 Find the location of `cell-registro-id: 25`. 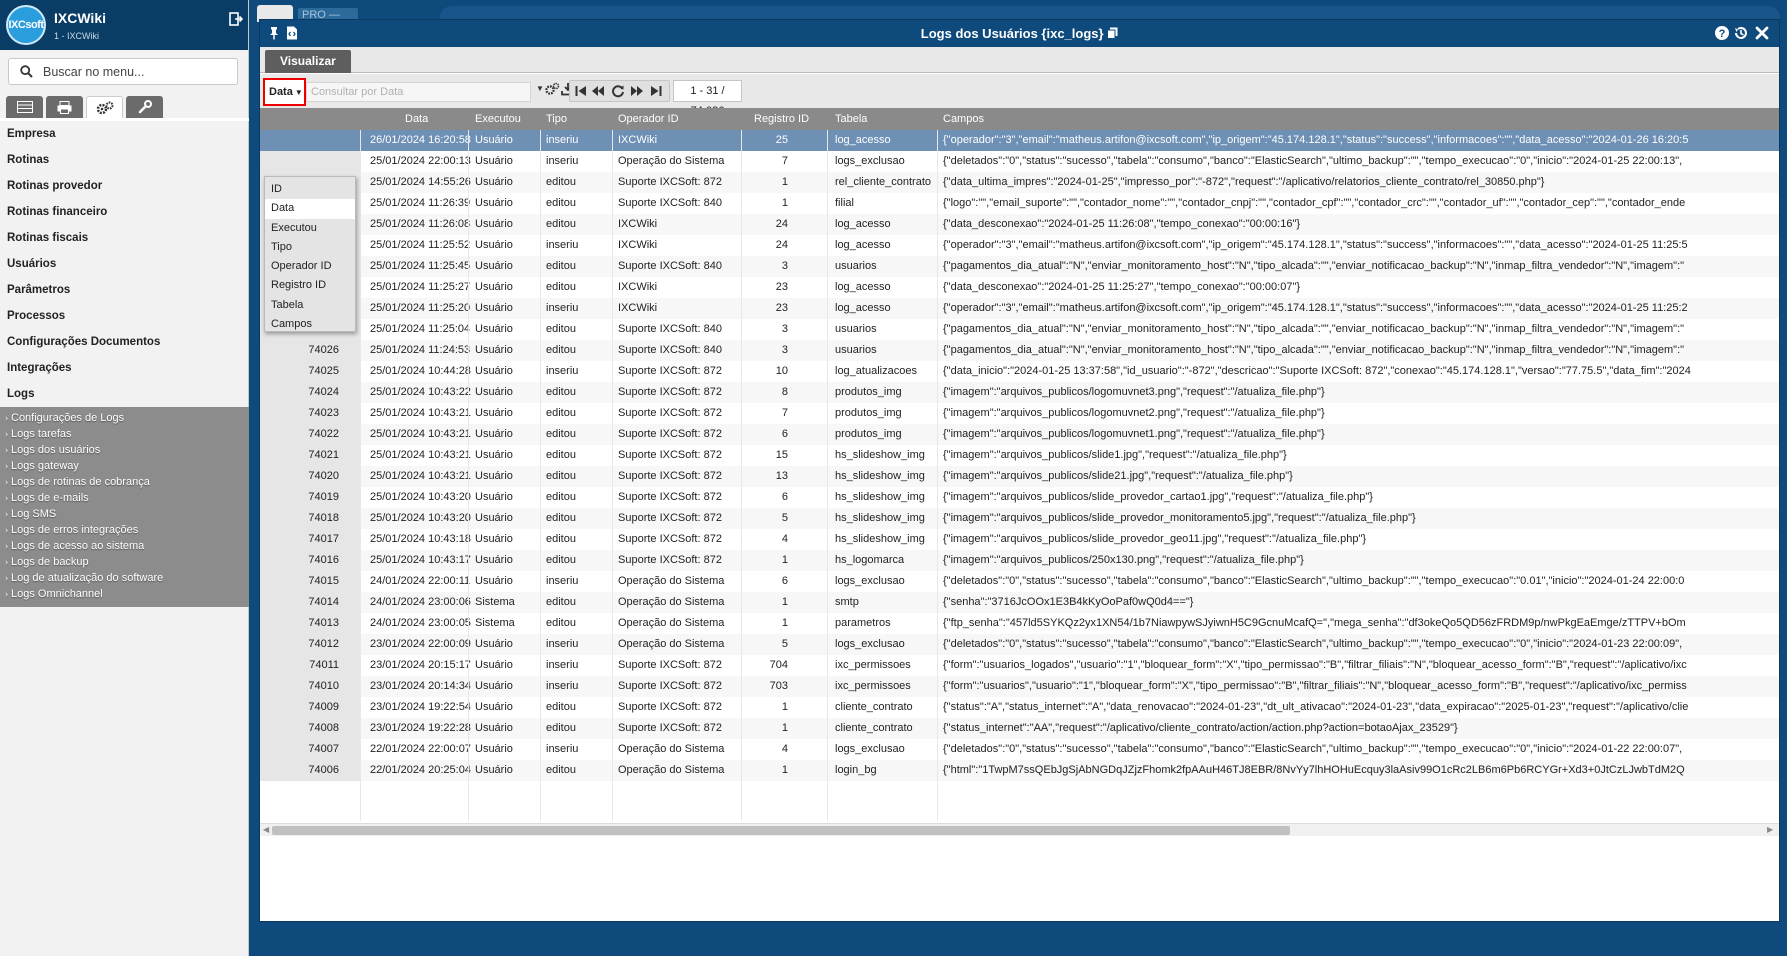

cell-registro-id: 25 is located at coordinates (781, 140).